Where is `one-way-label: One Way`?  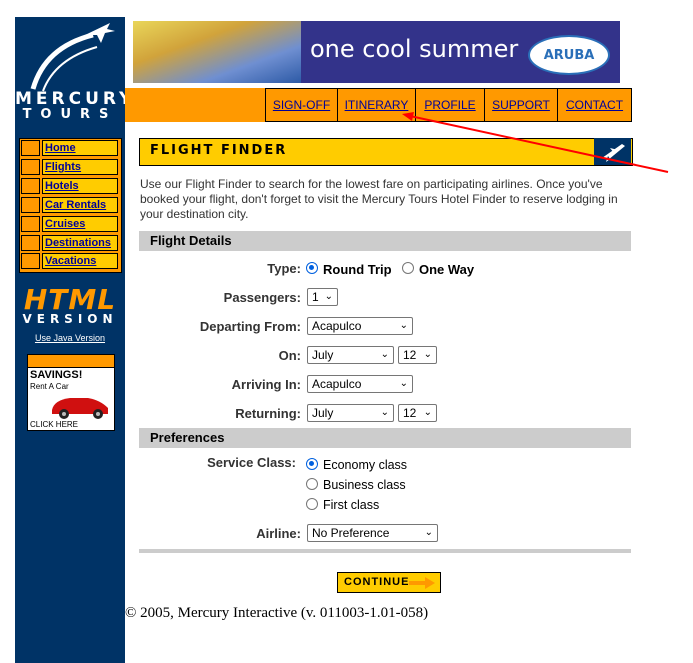 one-way-label: One Way is located at coordinates (446, 269).